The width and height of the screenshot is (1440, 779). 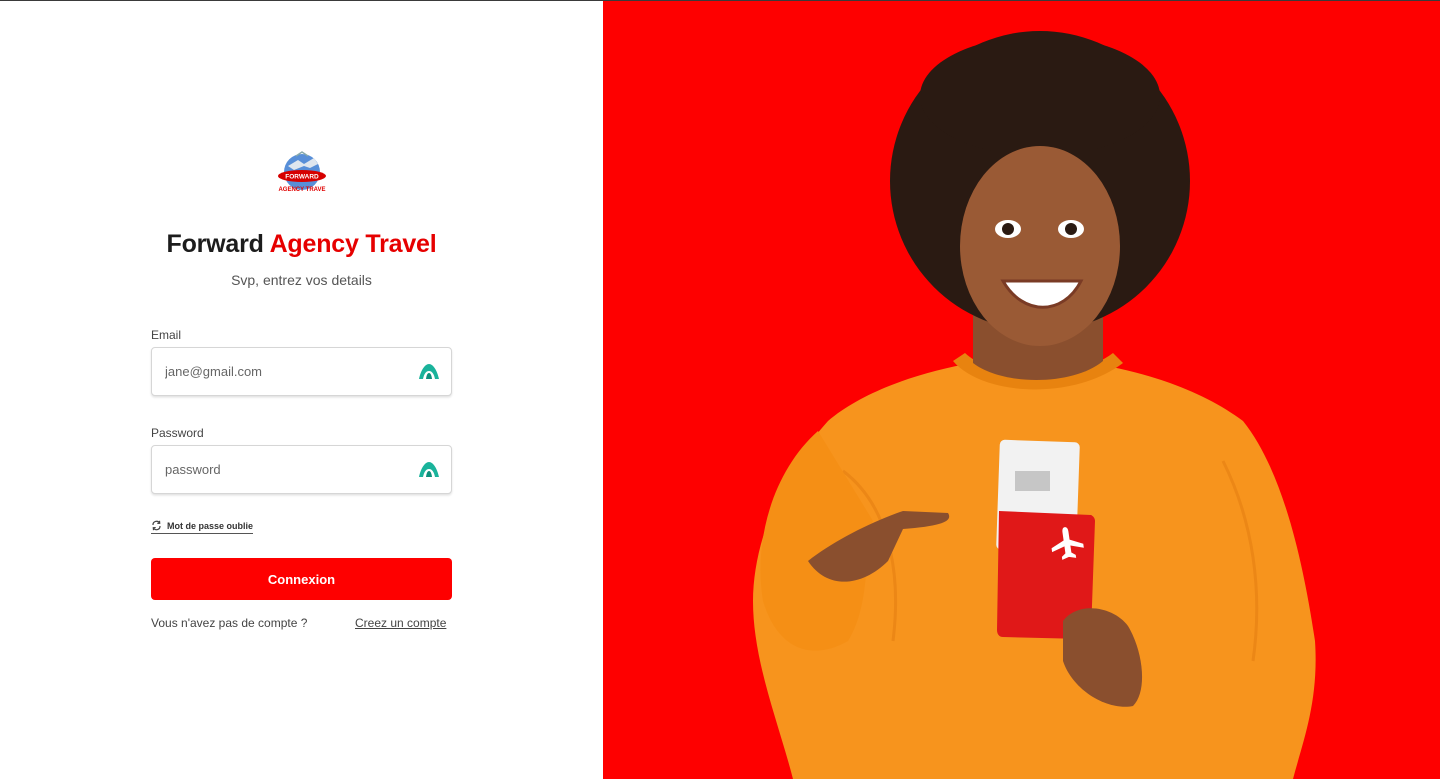 What do you see at coordinates (301, 579) in the screenshot?
I see `login-button: Connexion` at bounding box center [301, 579].